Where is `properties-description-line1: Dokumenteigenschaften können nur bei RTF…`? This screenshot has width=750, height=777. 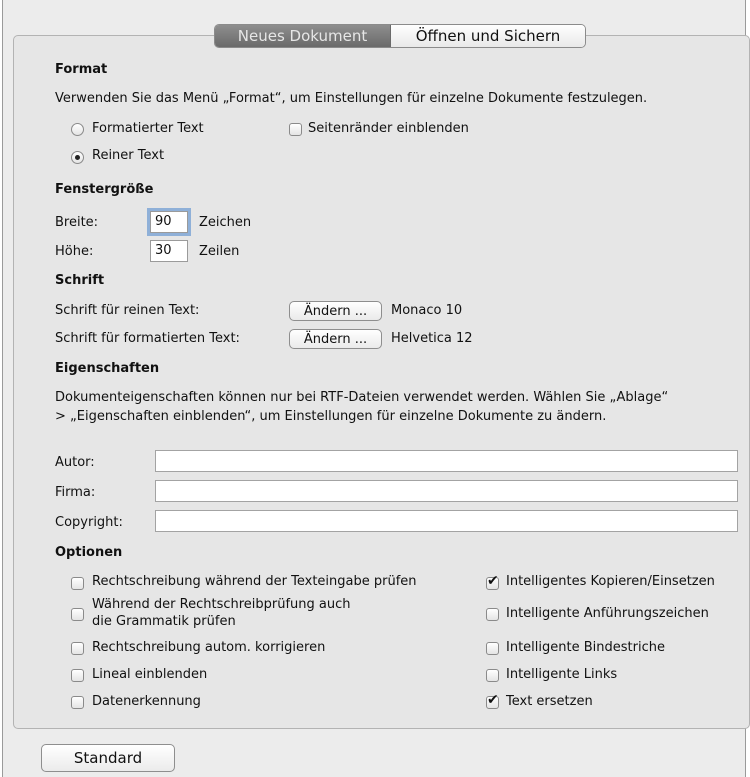
properties-description-line1: Dokumenteigenschaften können nur bei RTF… is located at coordinates (362, 397).